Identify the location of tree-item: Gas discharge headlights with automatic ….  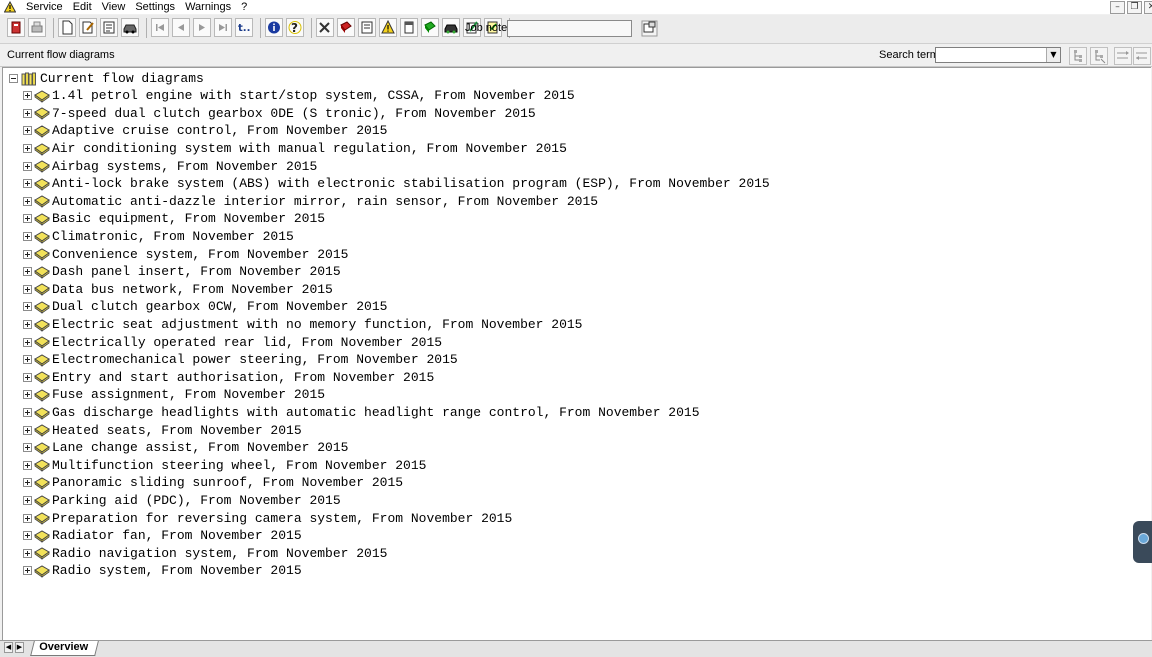
(361, 413).